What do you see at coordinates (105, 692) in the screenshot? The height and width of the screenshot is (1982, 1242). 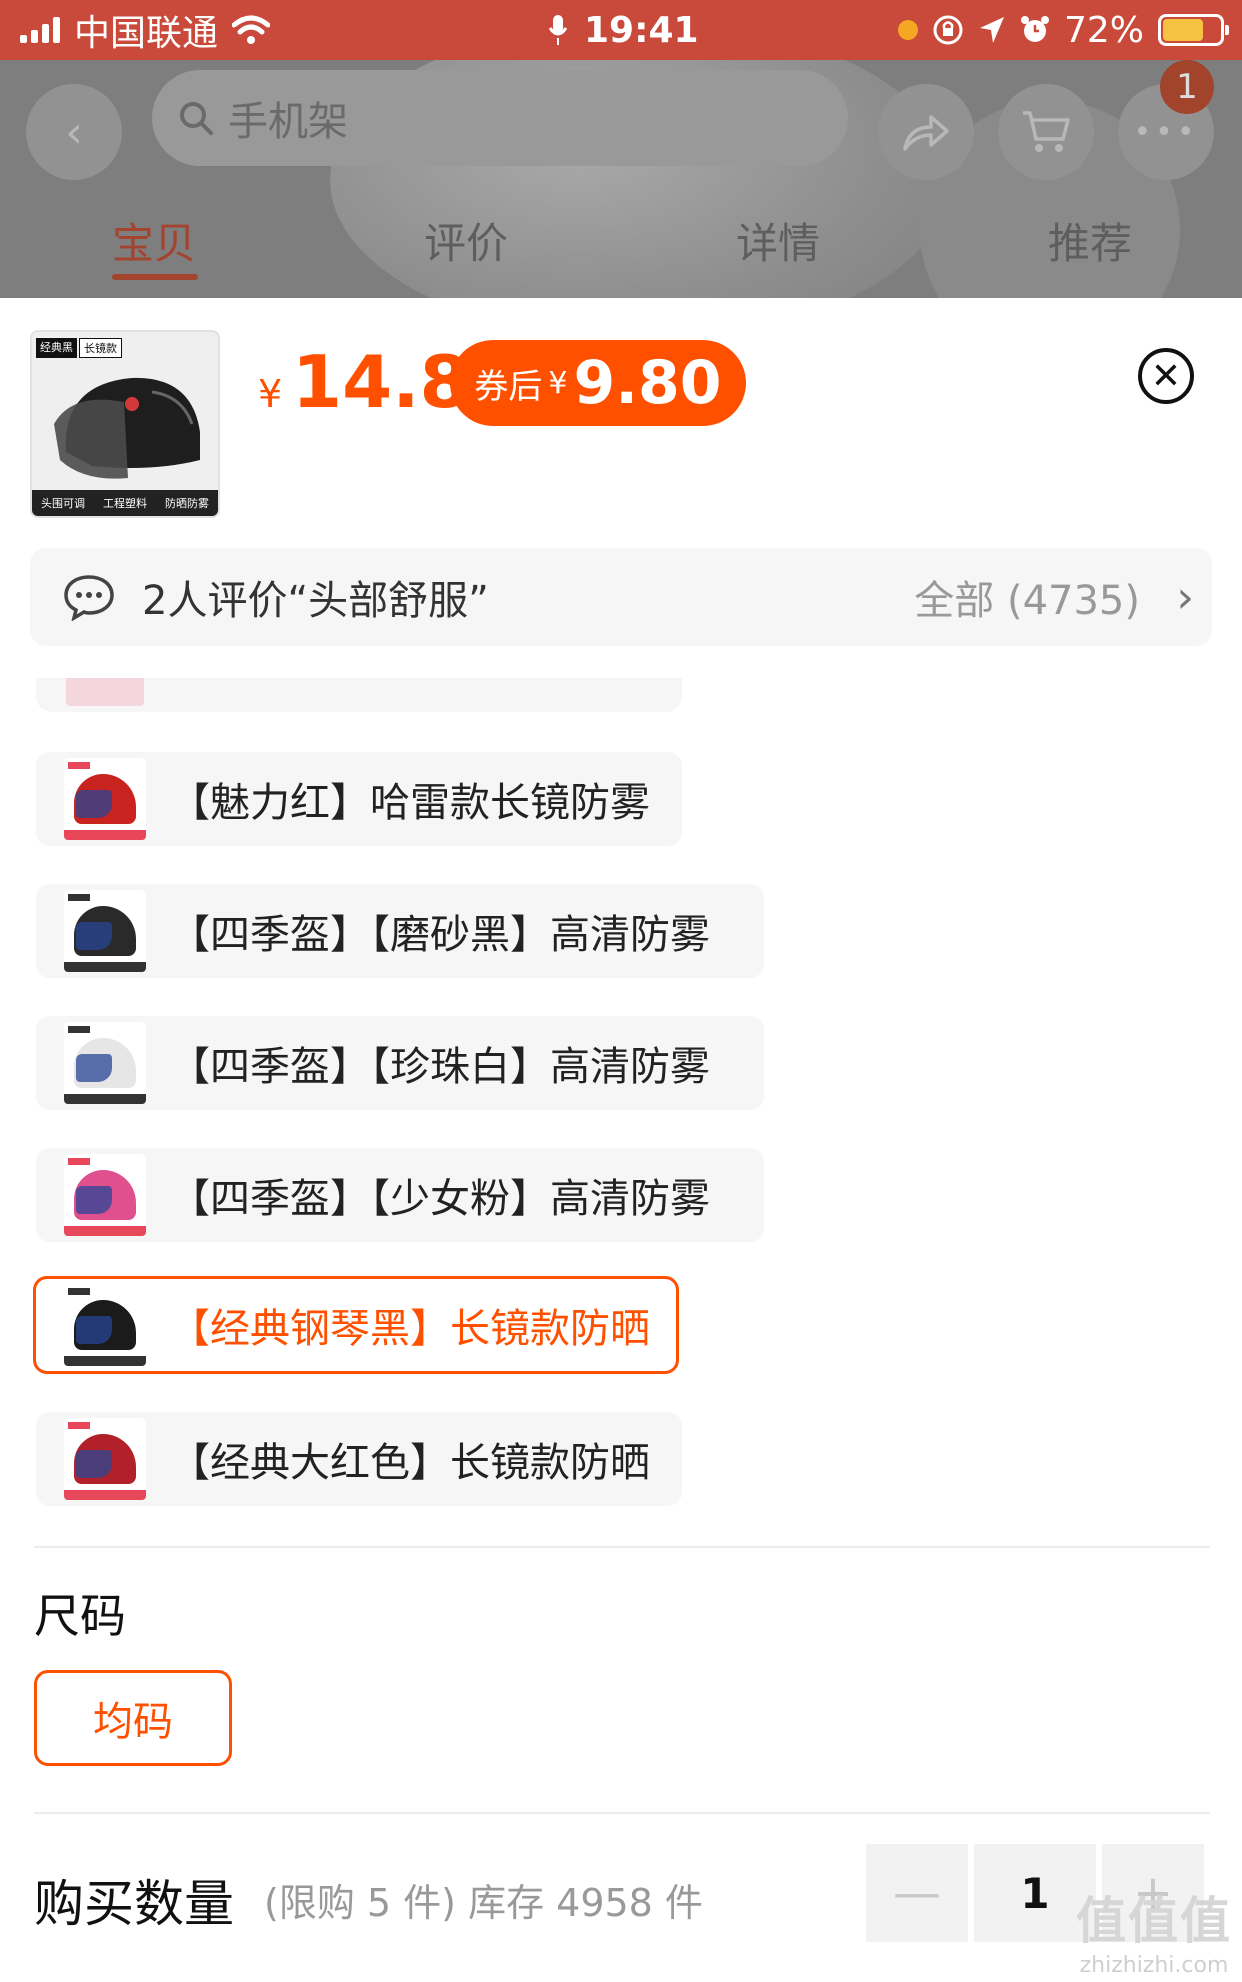 I see `sku-thumb-partial` at bounding box center [105, 692].